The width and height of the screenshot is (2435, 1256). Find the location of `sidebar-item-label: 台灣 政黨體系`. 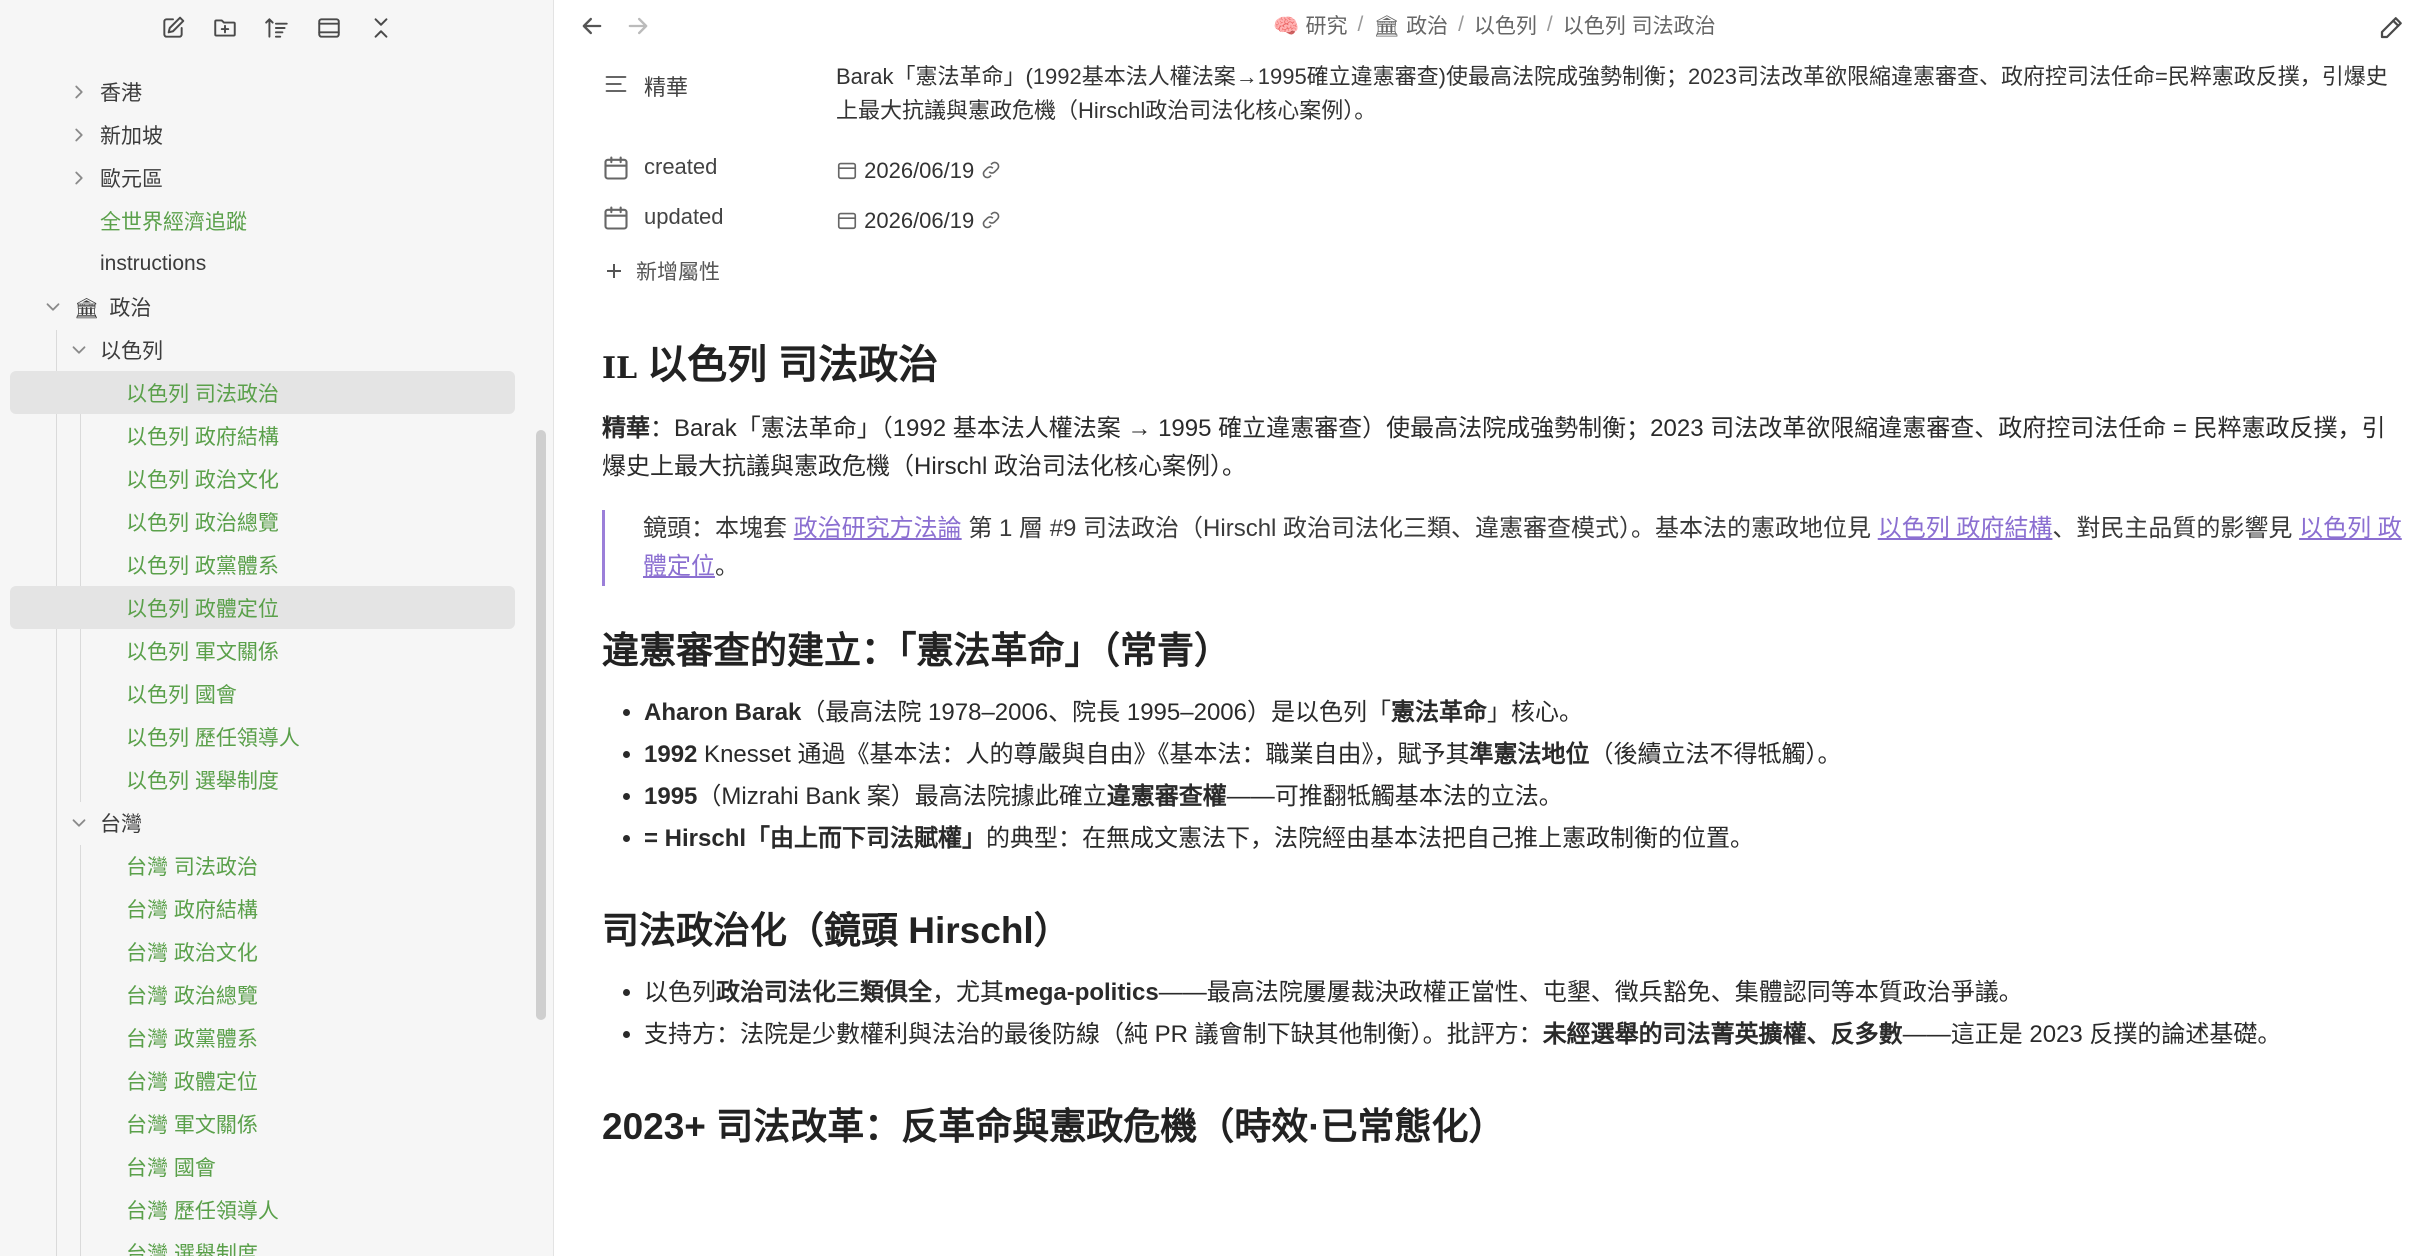

sidebar-item-label: 台灣 政黨體系 is located at coordinates (192, 1039).